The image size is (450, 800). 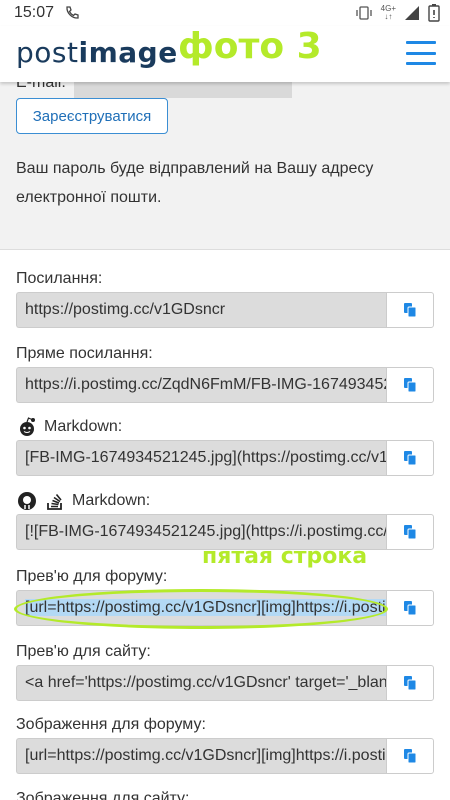 What do you see at coordinates (72, 12) in the screenshot?
I see `wifi-call-icon` at bounding box center [72, 12].